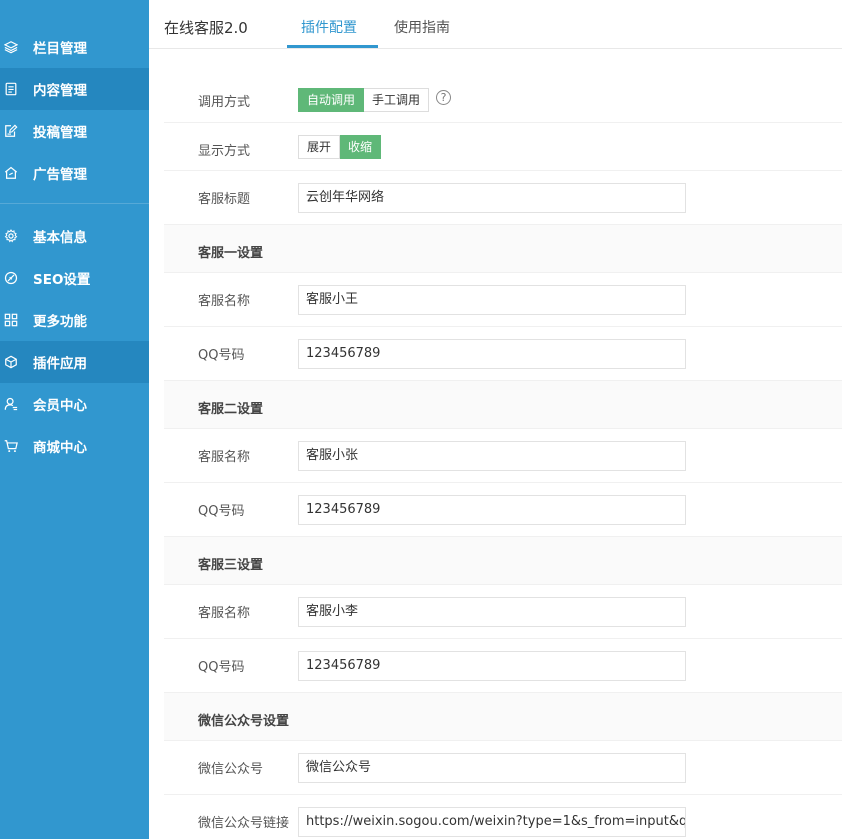 Image resolution: width=842 pixels, height=839 pixels. Describe the element at coordinates (492, 354) in the screenshot. I see `cs1-qq-input: 123456789` at that location.